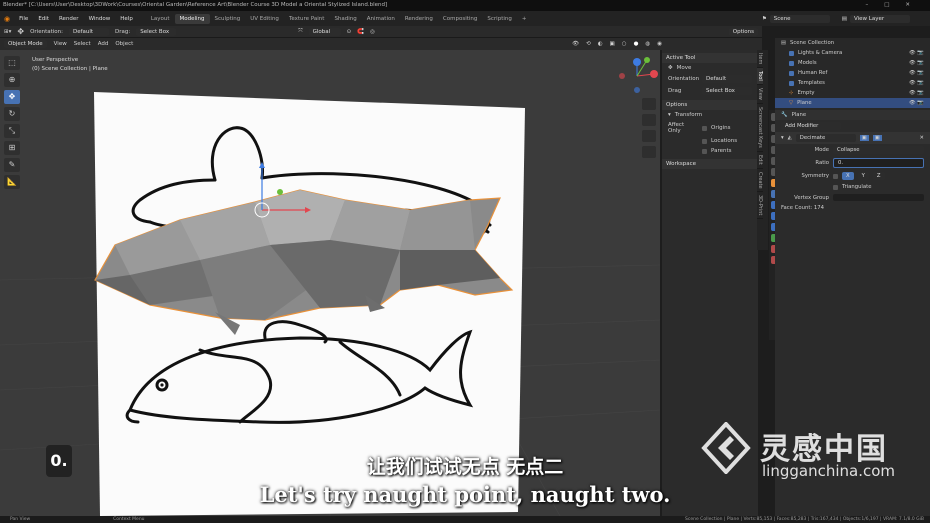 The height and width of the screenshot is (523, 930). What do you see at coordinates (307, 19) in the screenshot?
I see `tab-texture-paint: Texture Paint` at bounding box center [307, 19].